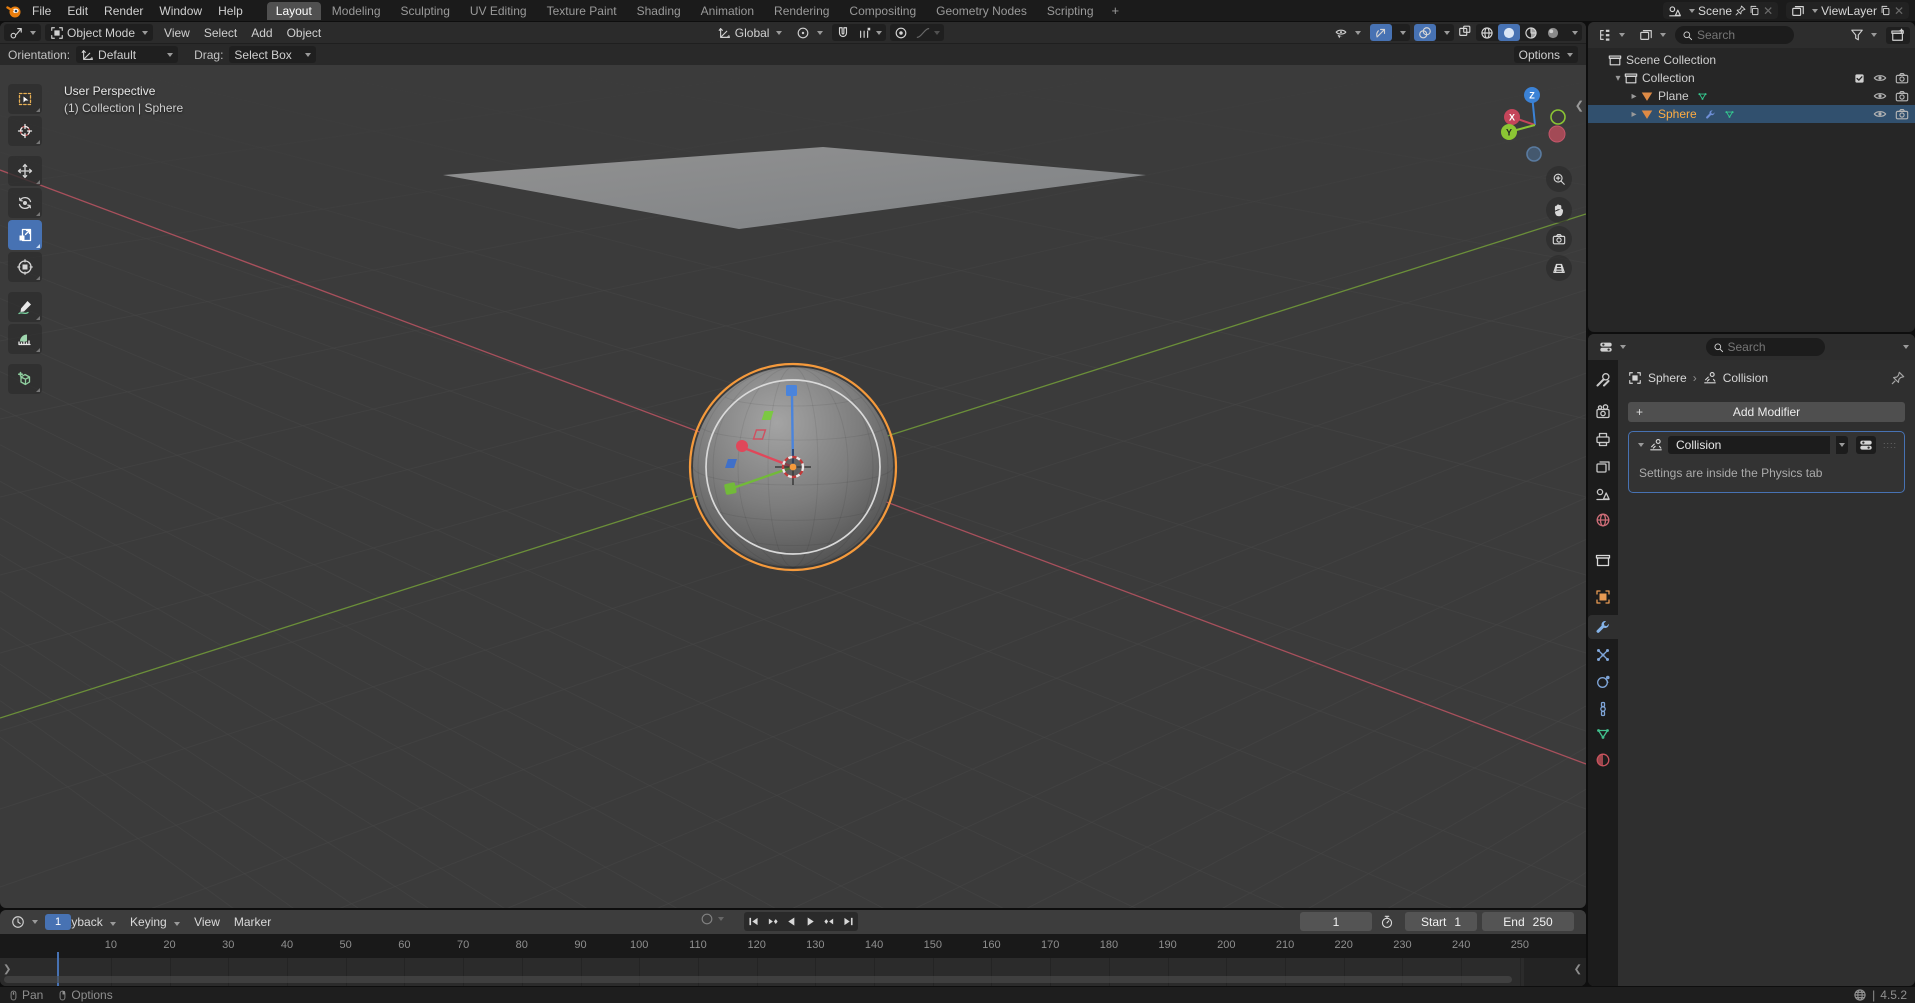 The height and width of the screenshot is (1003, 1915). What do you see at coordinates (1603, 380) in the screenshot?
I see `properties-tab-tool` at bounding box center [1603, 380].